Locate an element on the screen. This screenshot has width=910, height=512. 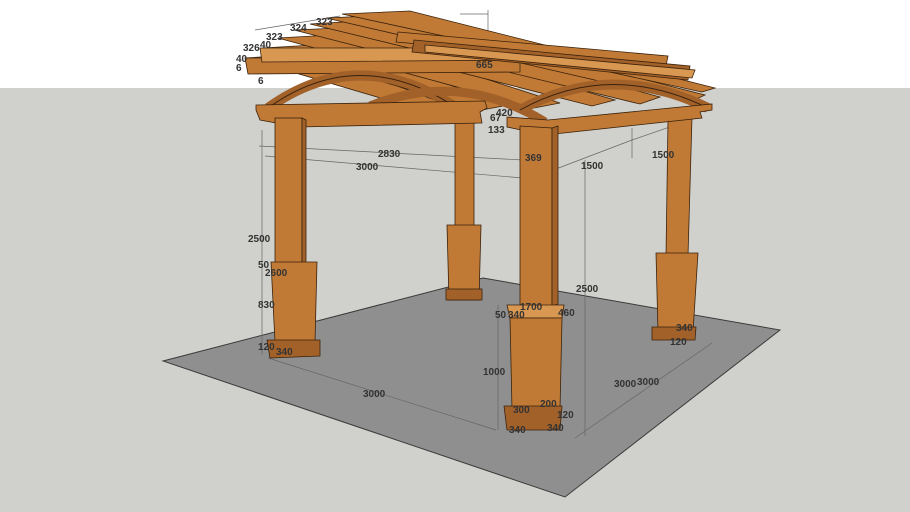
dim-label: 2830 is located at coordinates (389, 154).